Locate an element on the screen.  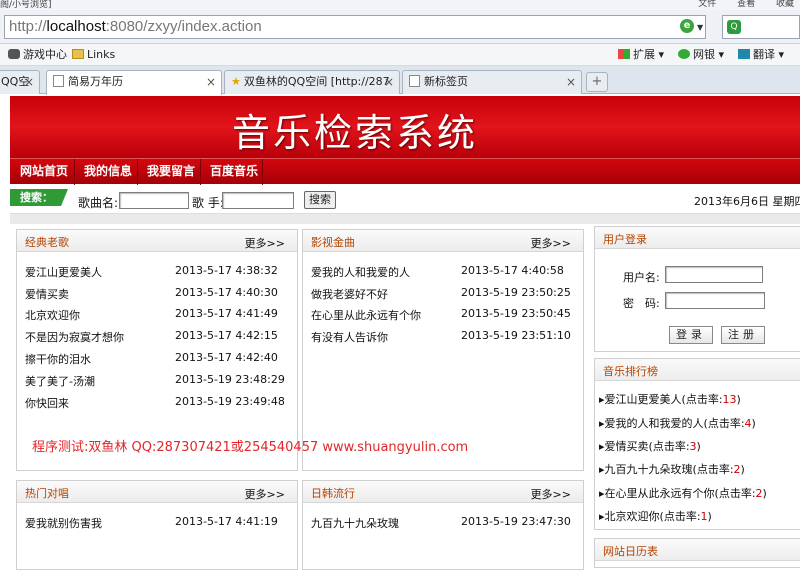
tab-calendar: 简易万年历 × is located at coordinates (134, 82).